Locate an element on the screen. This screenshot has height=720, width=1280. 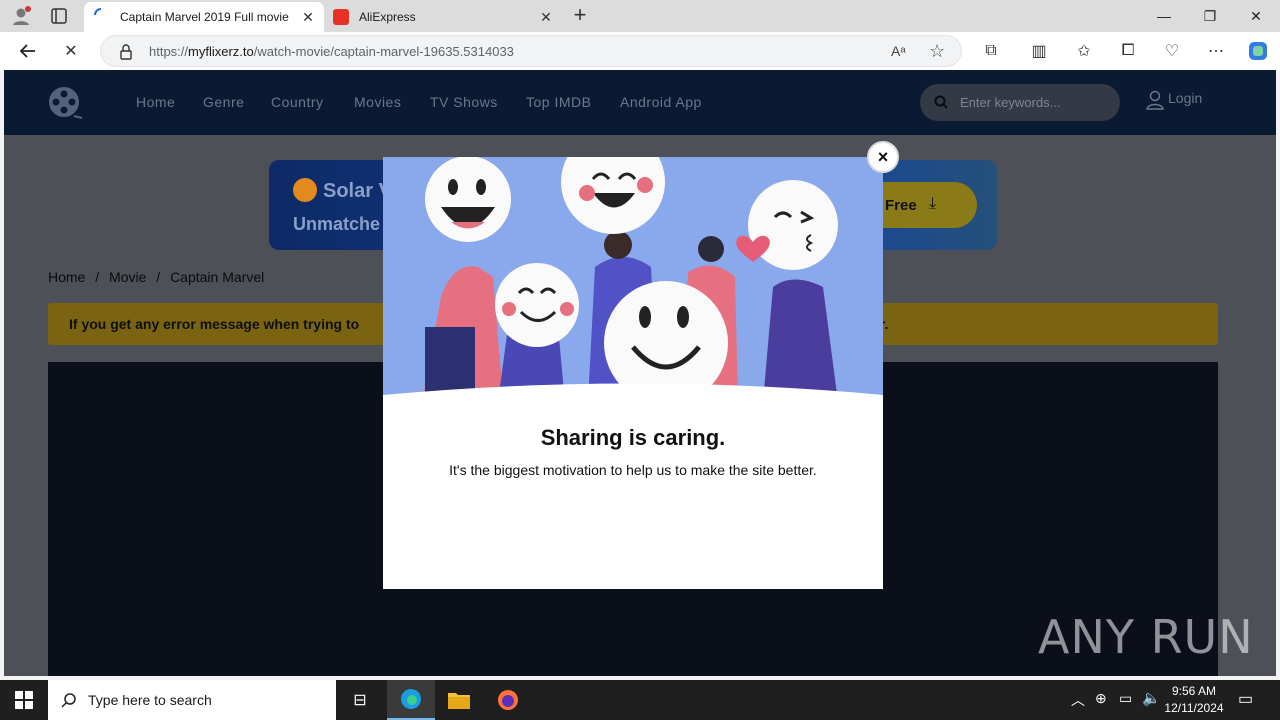
minimize-button: — is located at coordinates (1164, 16).